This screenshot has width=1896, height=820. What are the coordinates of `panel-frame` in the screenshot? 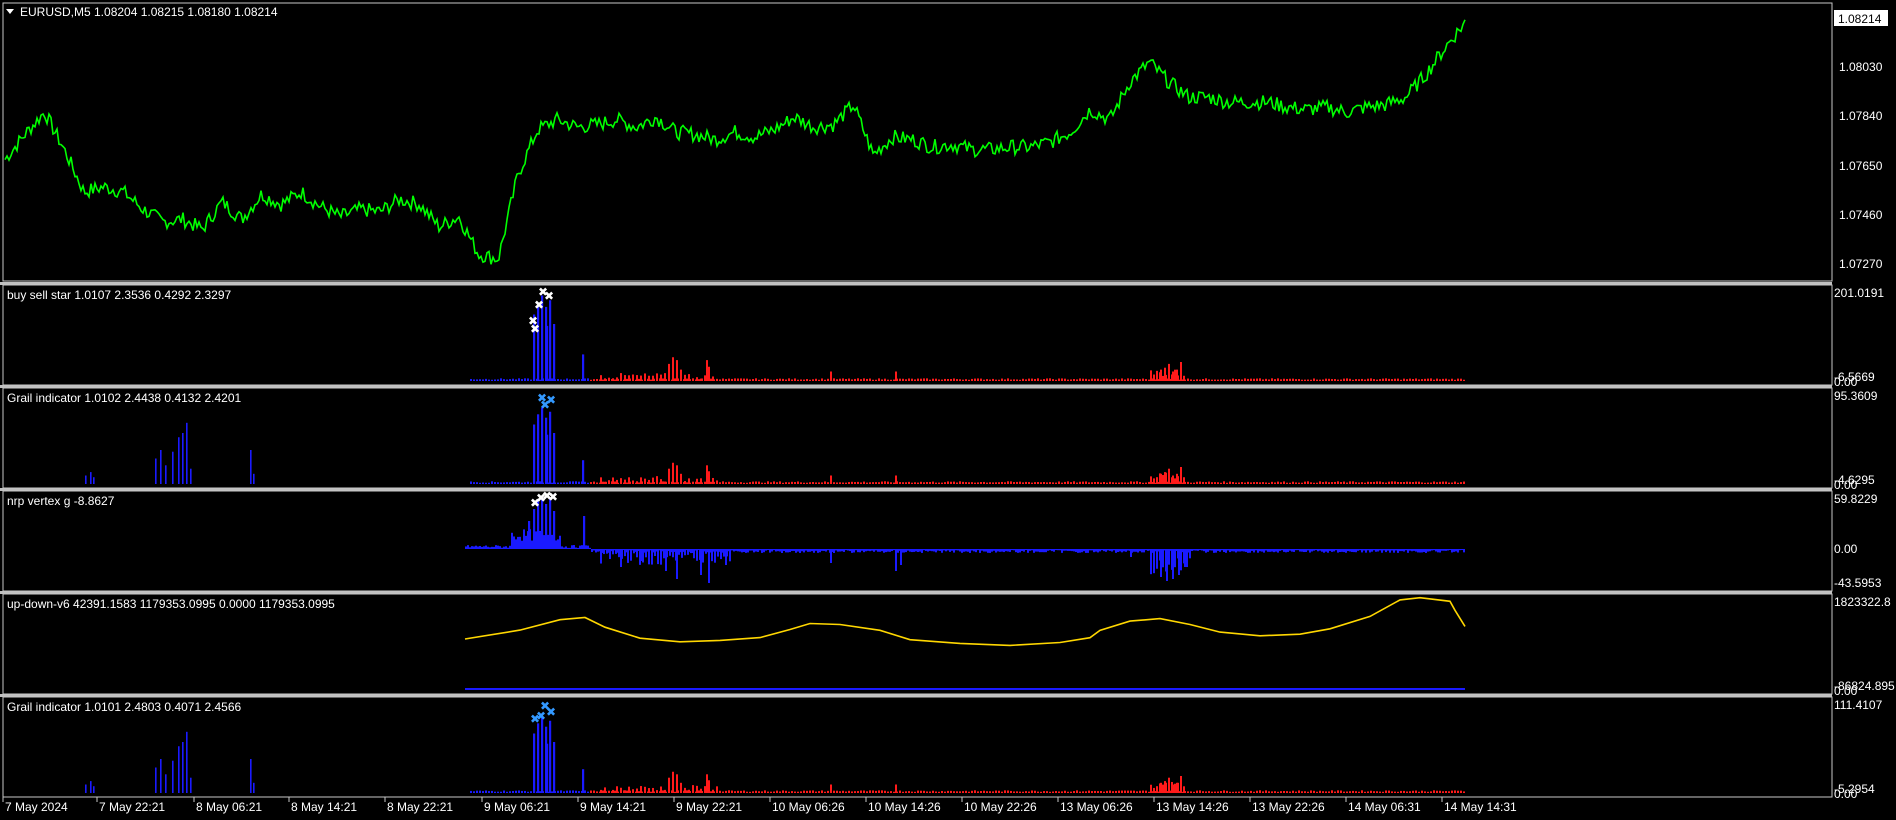 It's located at (917, 747).